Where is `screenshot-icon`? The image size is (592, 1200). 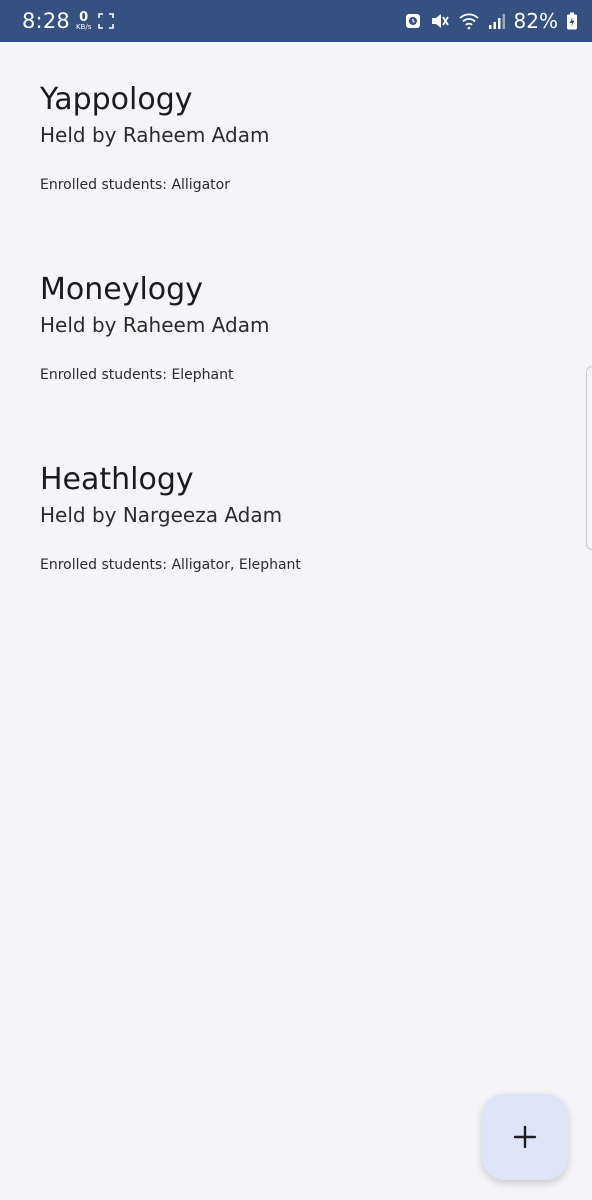
screenshot-icon is located at coordinates (106, 21).